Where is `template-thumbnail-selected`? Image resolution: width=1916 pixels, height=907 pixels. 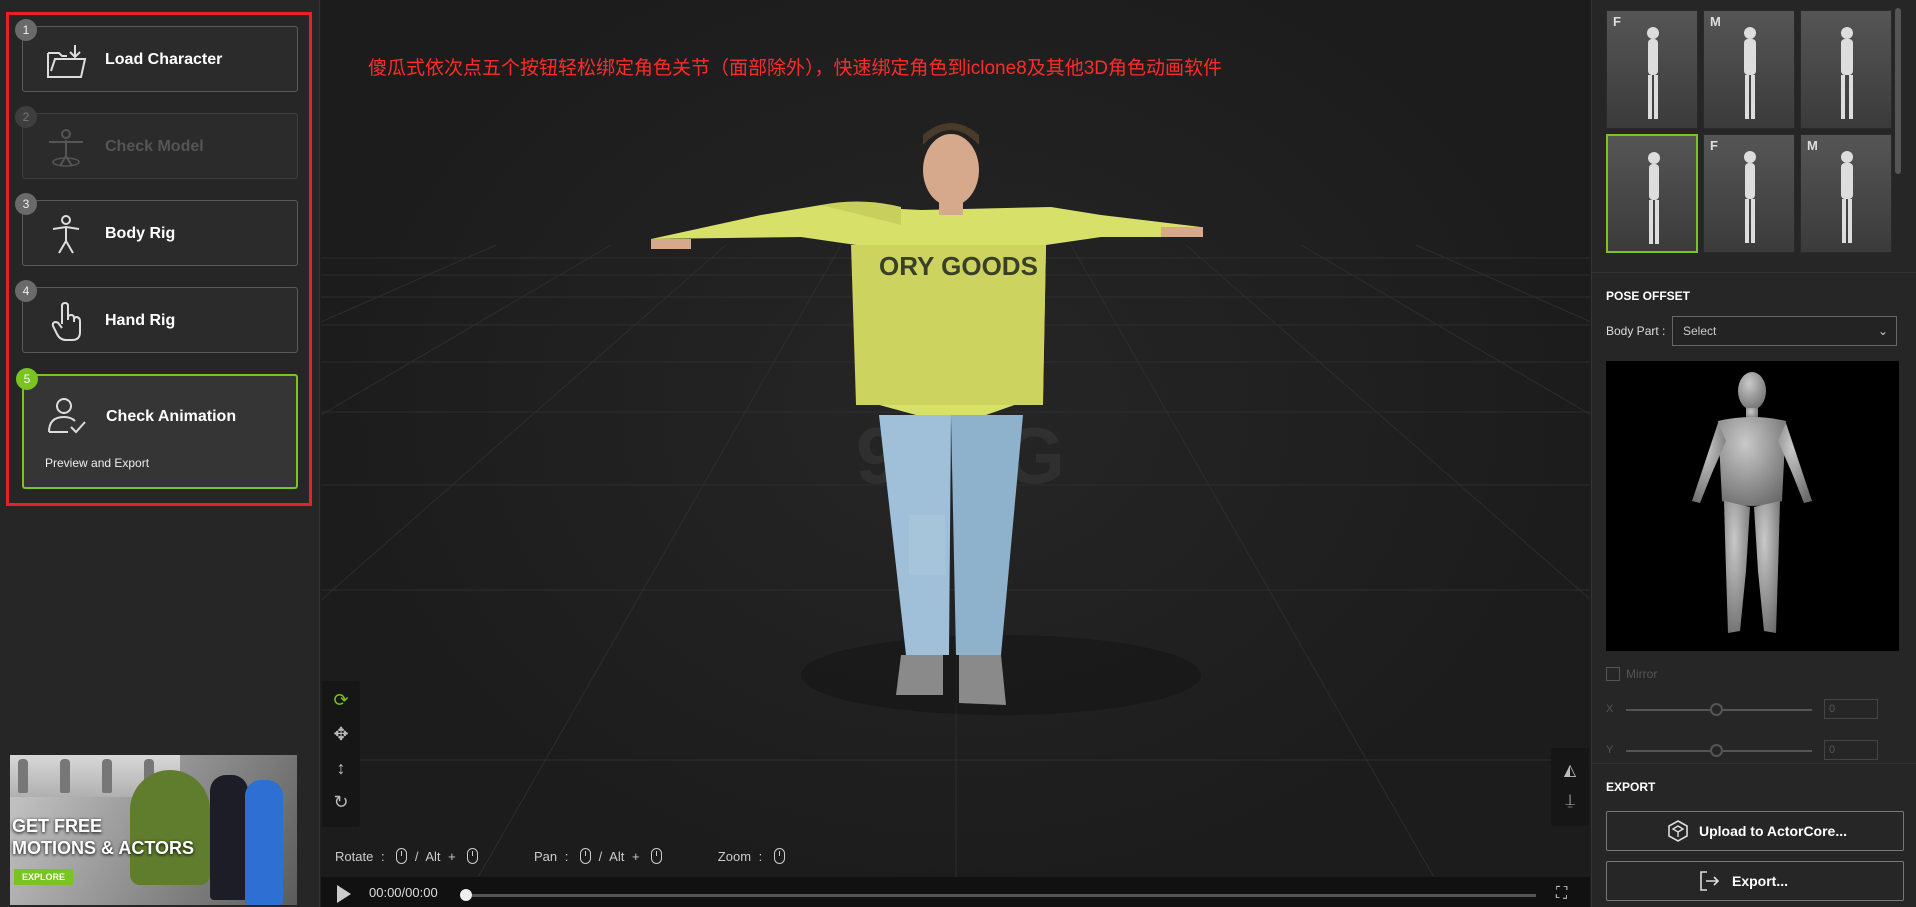
template-thumbnail-selected is located at coordinates (1652, 193).